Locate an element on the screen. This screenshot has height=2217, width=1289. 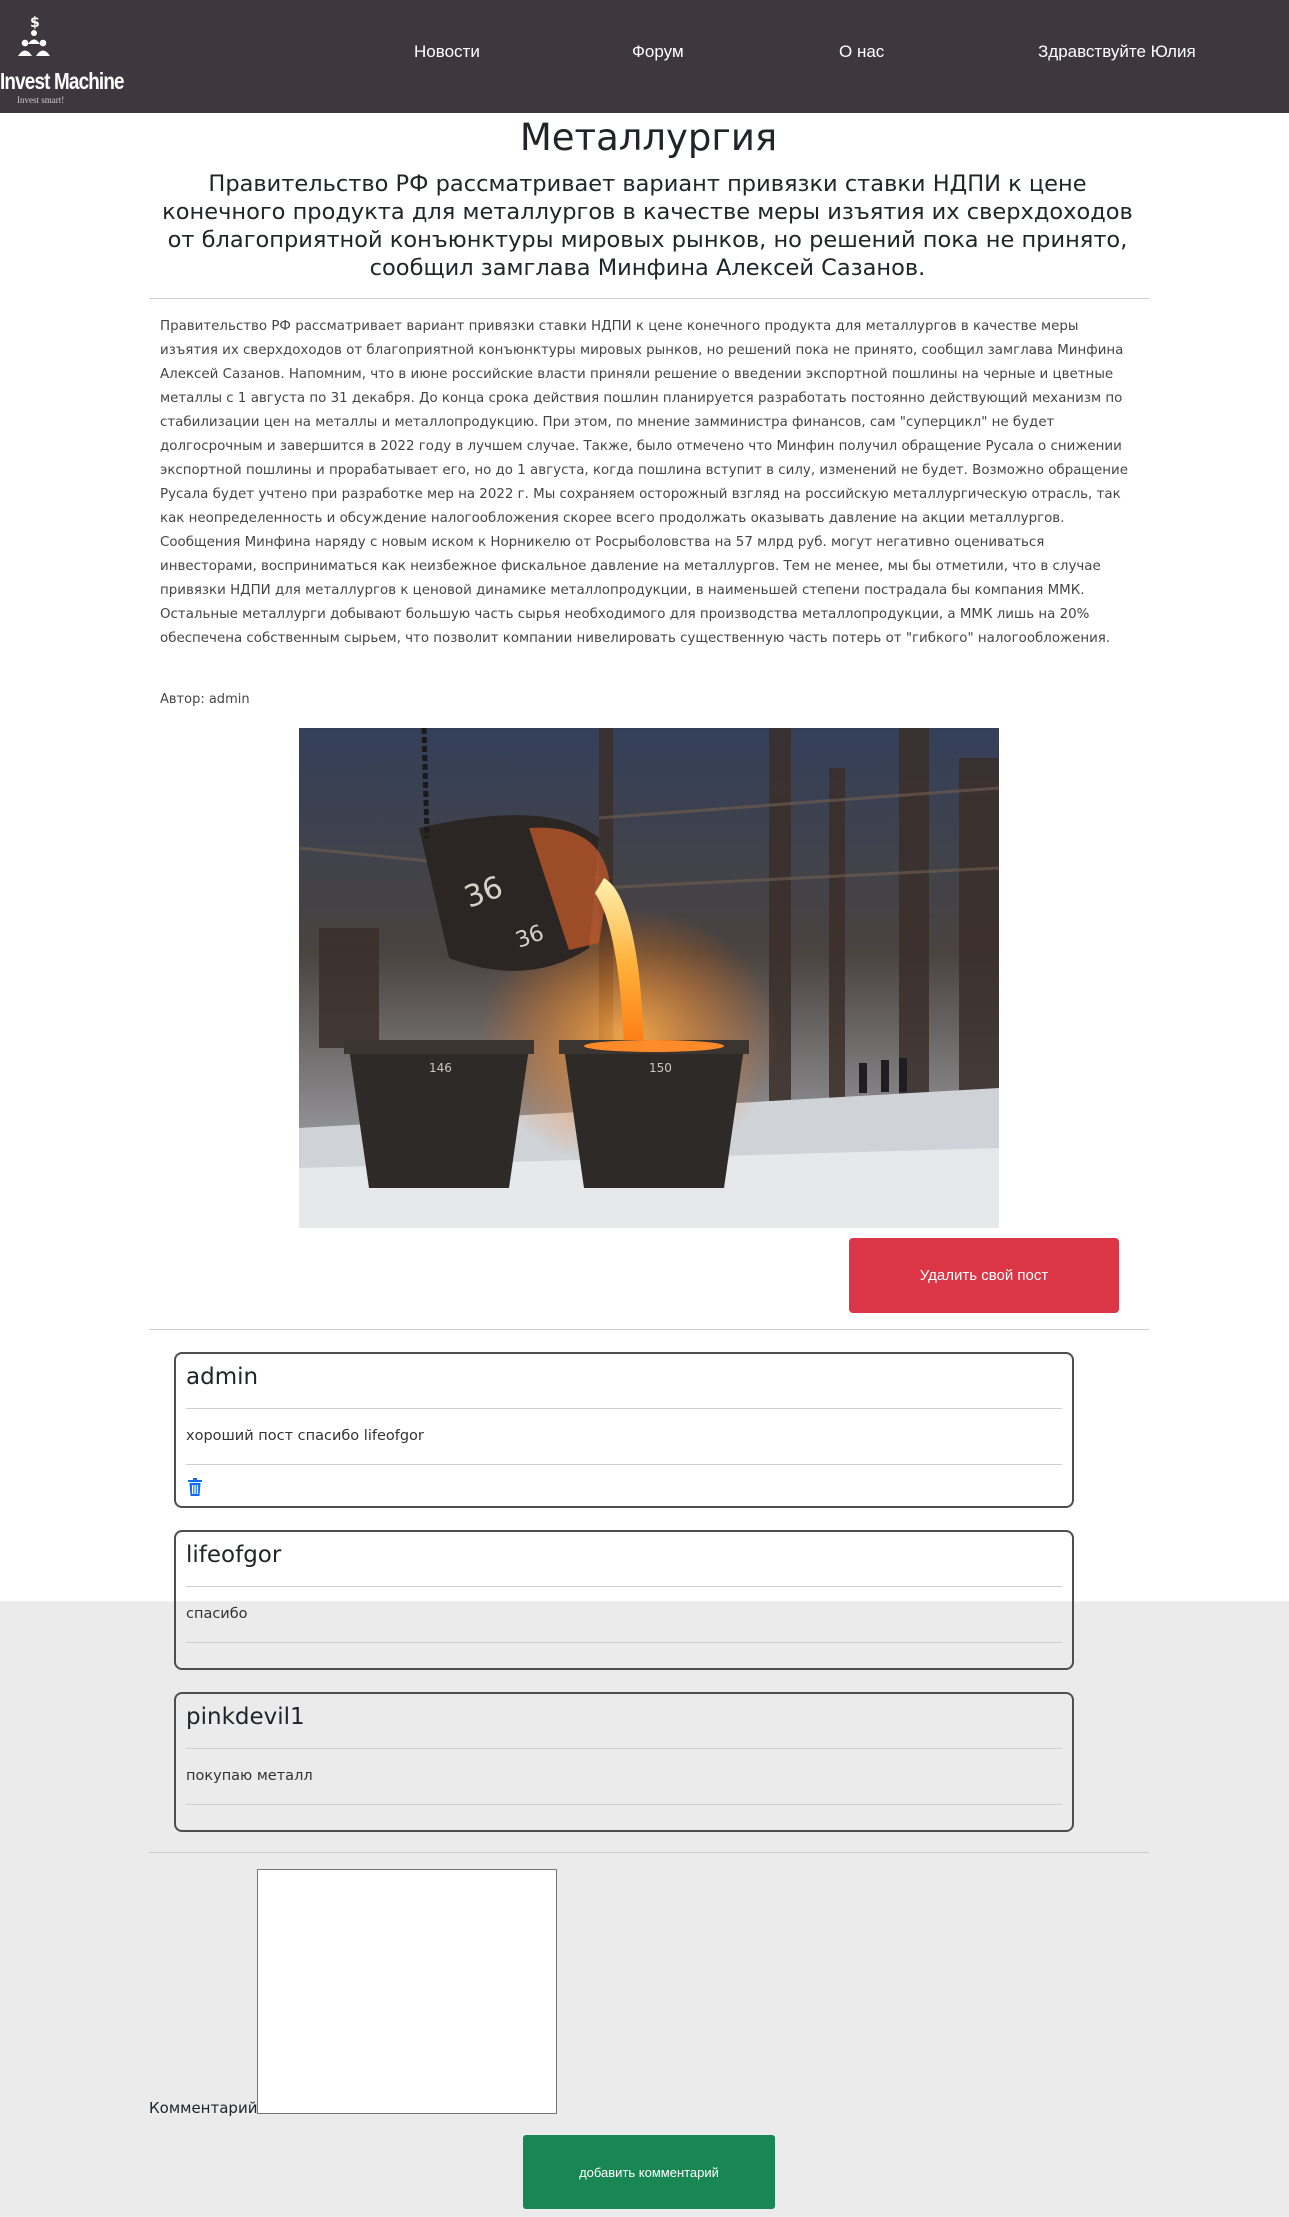
comment-author: lifeofgor is located at coordinates (234, 1555).